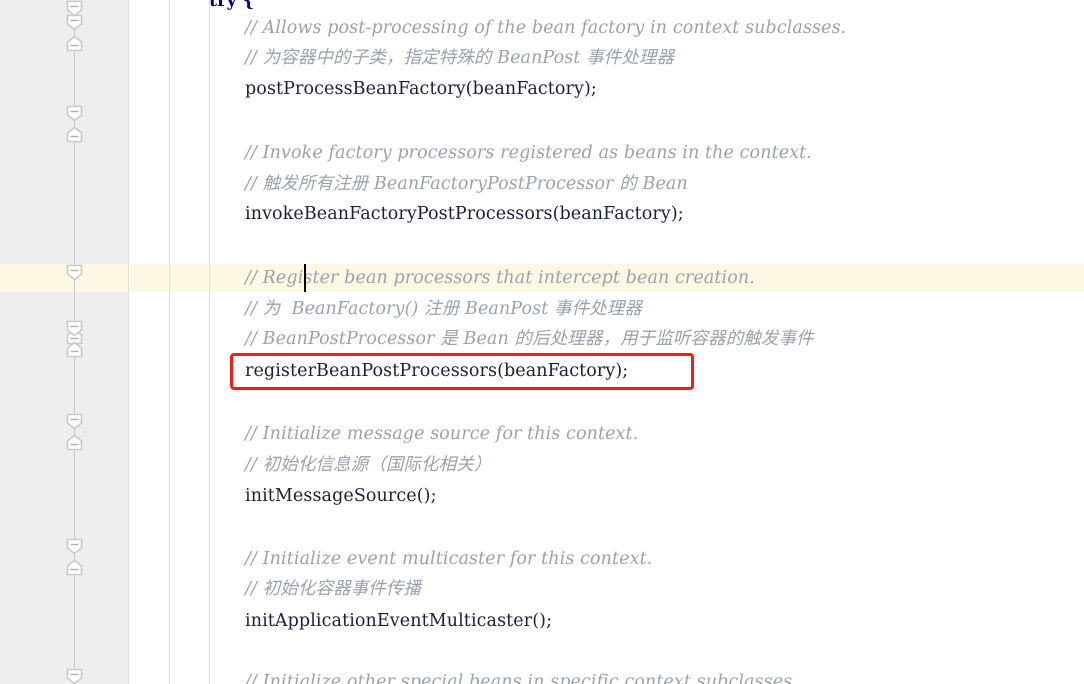 The image size is (1084, 684). What do you see at coordinates (399, 621) in the screenshot?
I see `code-statement-text: initApplicationEventMulticaster();` at bounding box center [399, 621].